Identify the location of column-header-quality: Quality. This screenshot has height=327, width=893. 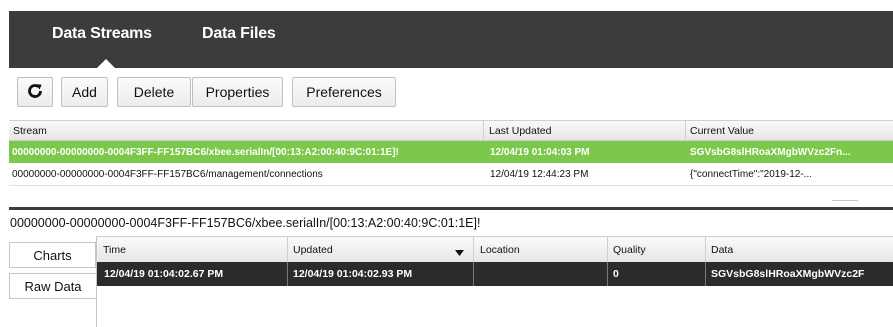
(629, 250).